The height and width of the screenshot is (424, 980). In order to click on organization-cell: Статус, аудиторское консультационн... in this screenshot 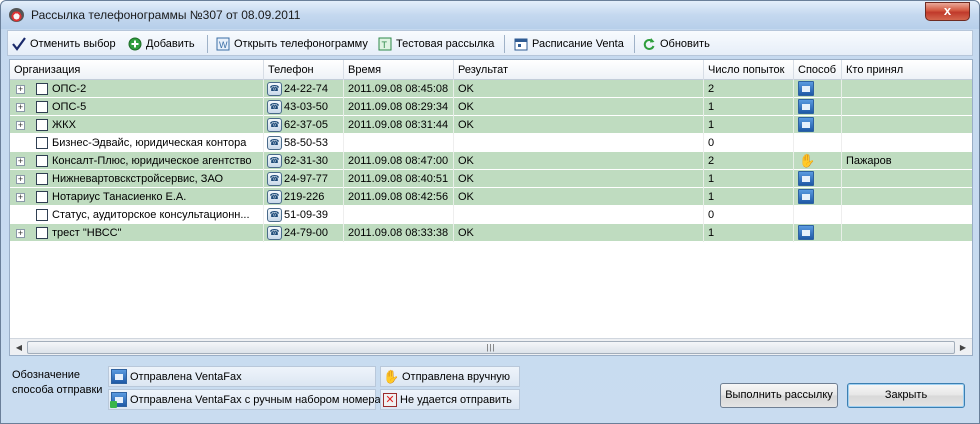, I will do `click(137, 215)`.